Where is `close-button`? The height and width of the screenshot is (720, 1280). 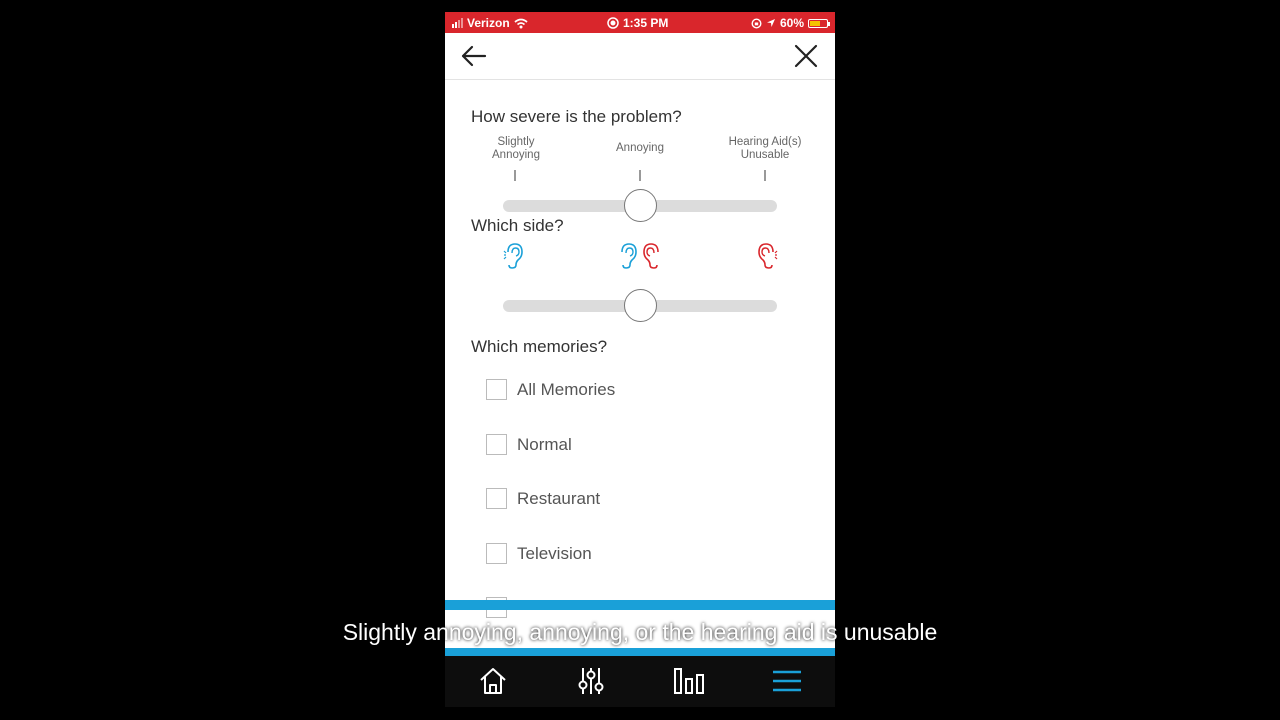 close-button is located at coordinates (806, 56).